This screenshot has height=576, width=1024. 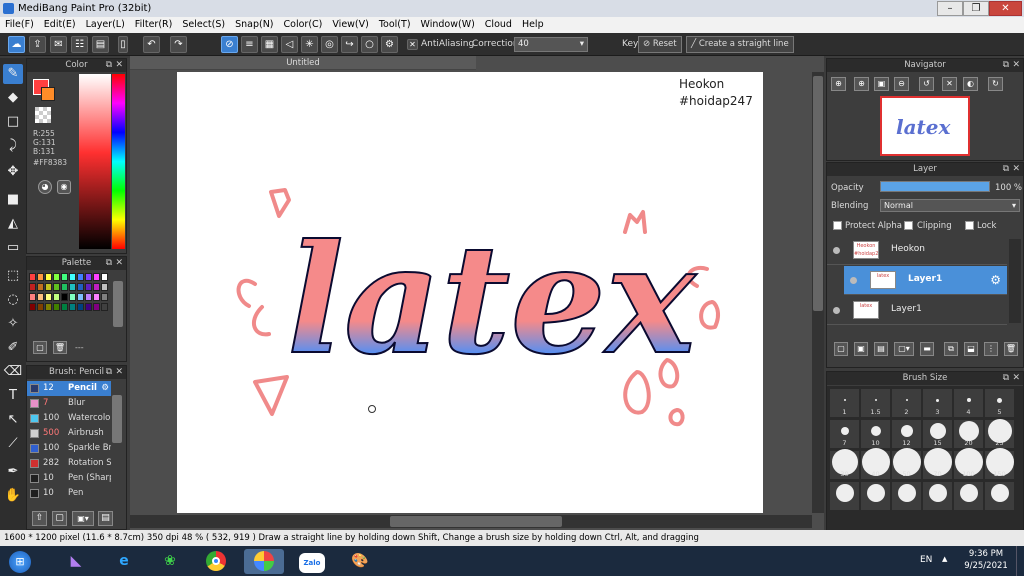 I want to click on protect-alpha-checkbox, so click(x=837, y=225).